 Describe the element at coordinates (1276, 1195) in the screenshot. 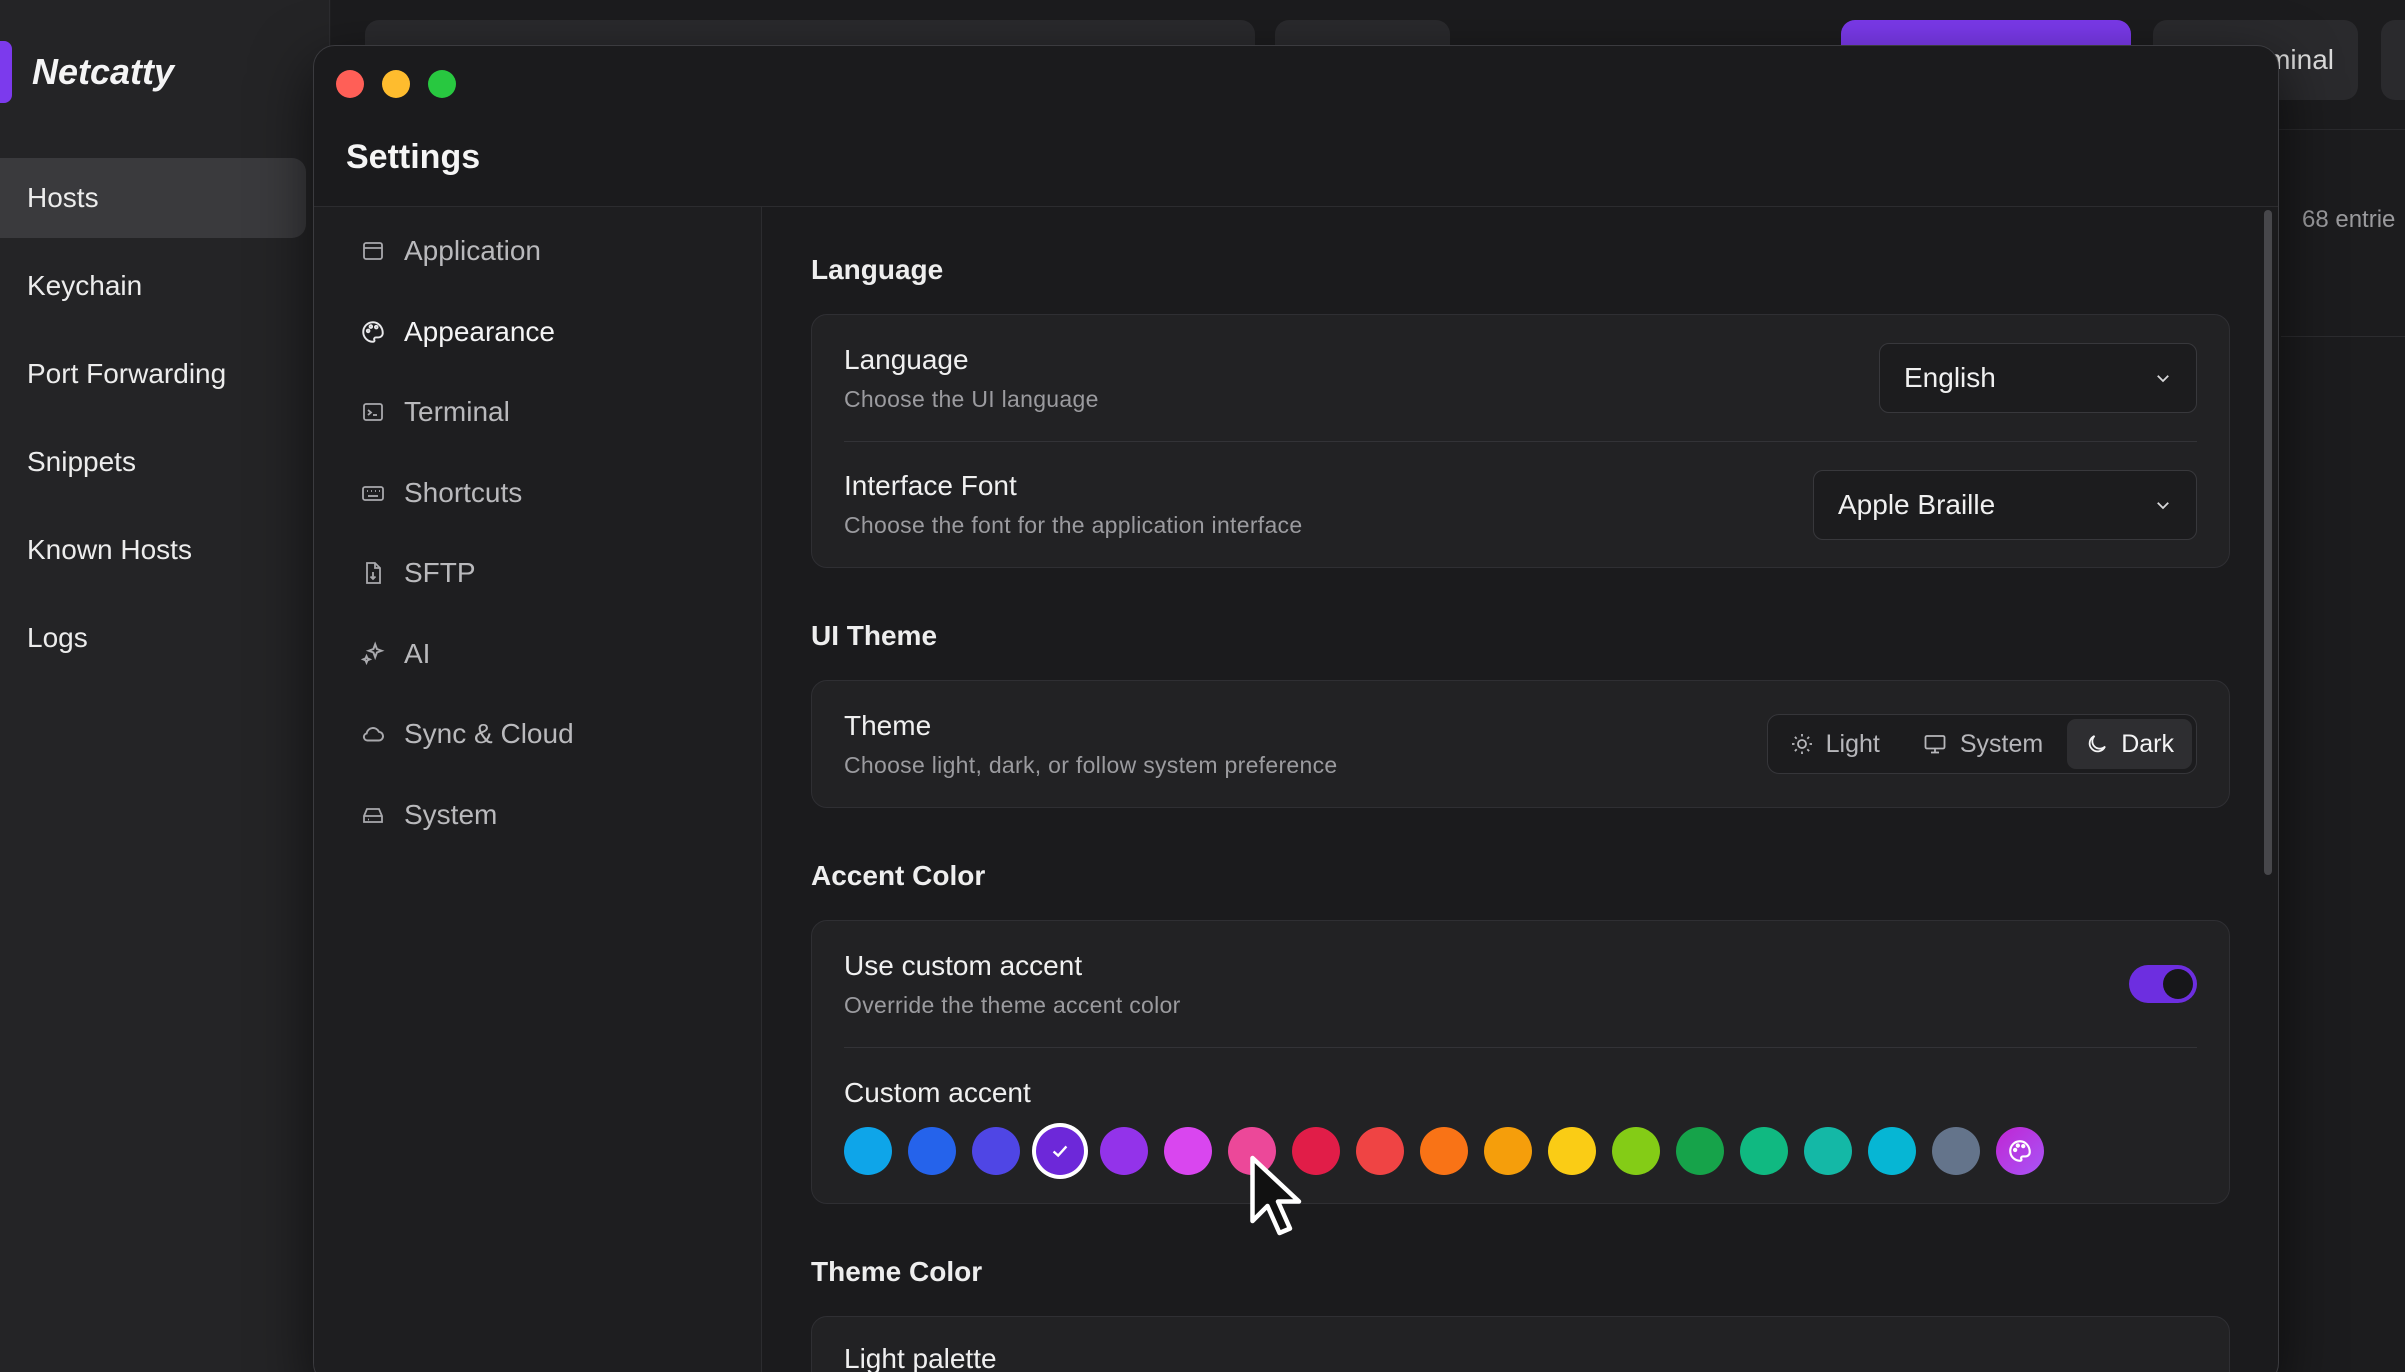

I see `mouse-cursor-icon` at that location.